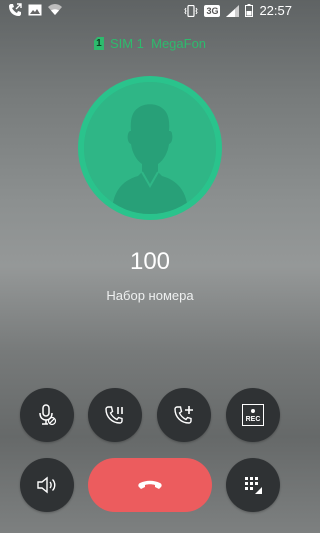 The height and width of the screenshot is (533, 320). Describe the element at coordinates (249, 10) in the screenshot. I see `battery-icon` at that location.